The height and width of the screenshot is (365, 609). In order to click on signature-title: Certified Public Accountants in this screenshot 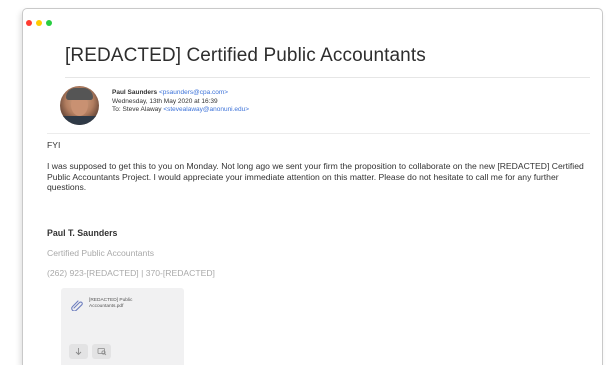, I will do `click(101, 253)`.